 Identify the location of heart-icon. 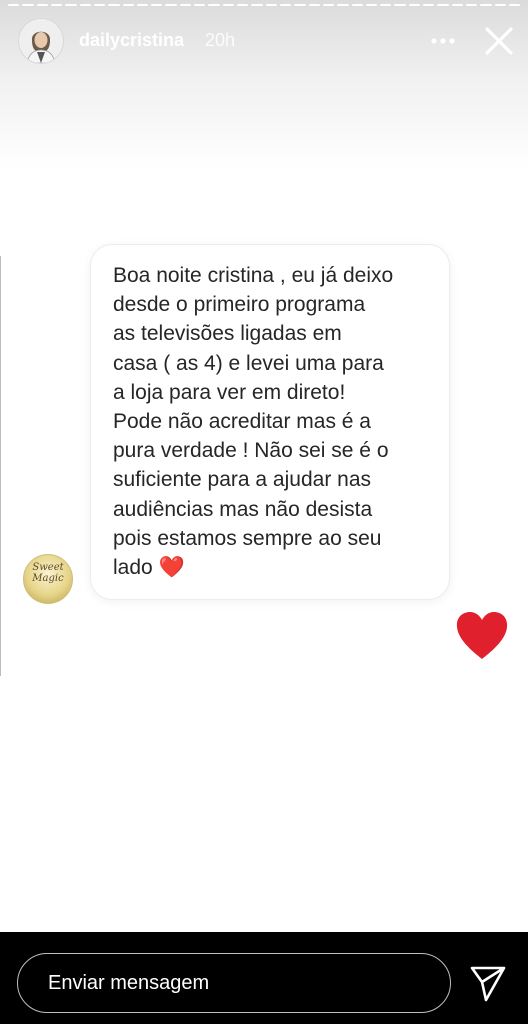
(482, 635).